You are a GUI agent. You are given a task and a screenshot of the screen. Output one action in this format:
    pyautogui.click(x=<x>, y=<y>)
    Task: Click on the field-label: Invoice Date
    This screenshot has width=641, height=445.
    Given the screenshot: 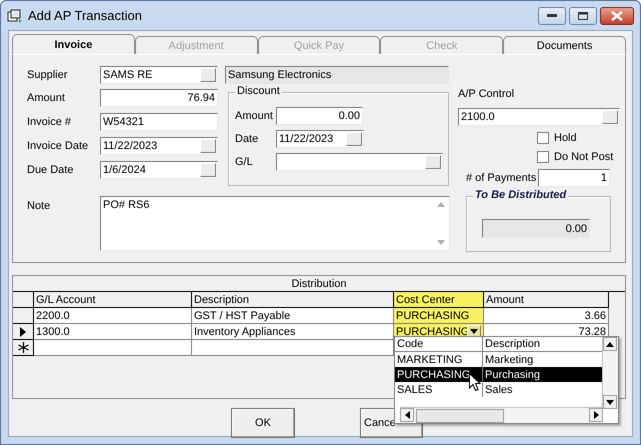 What is the action you would take?
    pyautogui.click(x=58, y=146)
    